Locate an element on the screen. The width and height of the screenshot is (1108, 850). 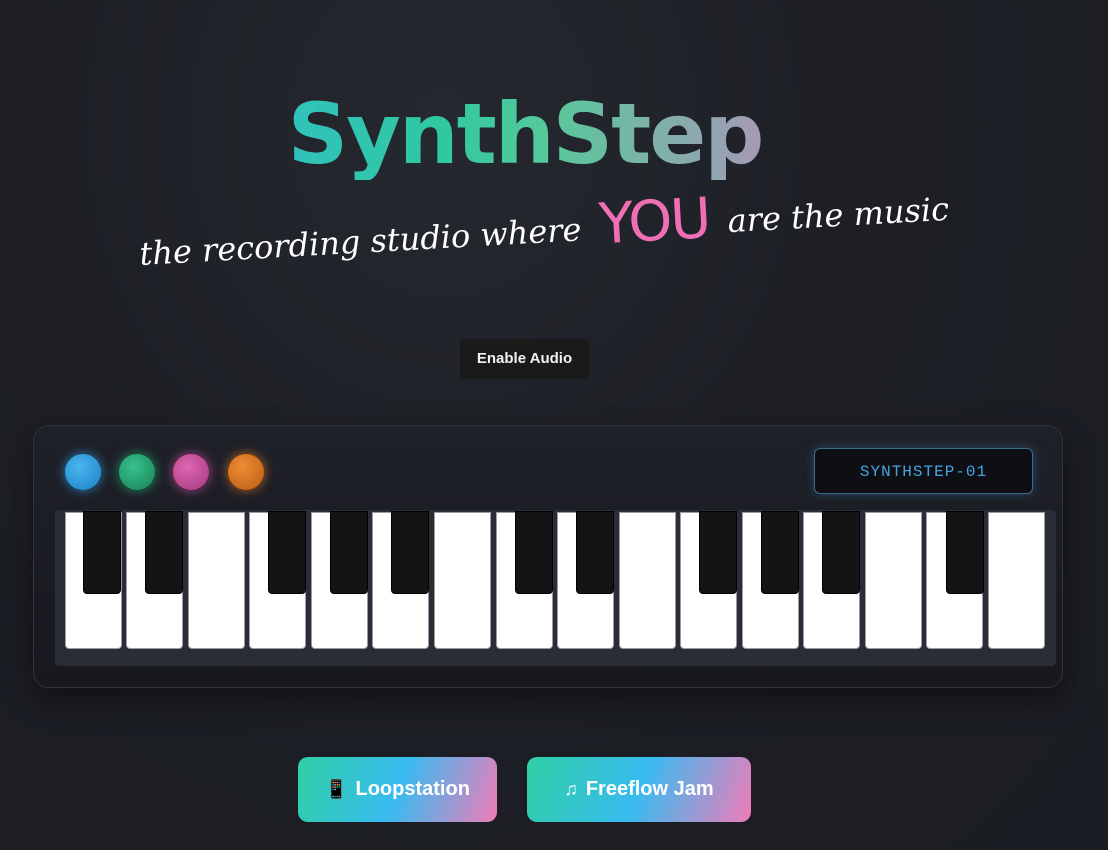
phone-icon: 📱 is located at coordinates (336, 789).